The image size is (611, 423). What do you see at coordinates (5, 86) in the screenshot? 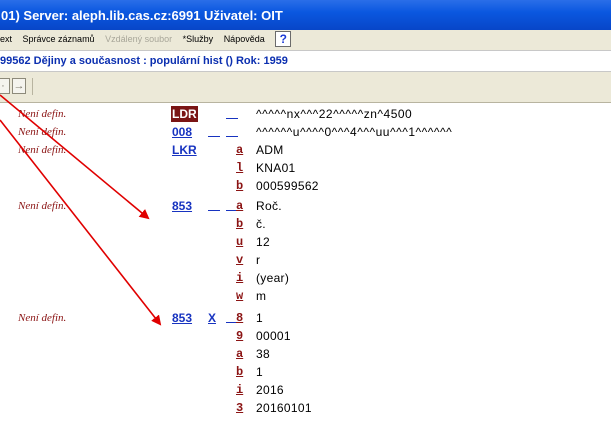
I see `previous-icon: ·` at bounding box center [5, 86].